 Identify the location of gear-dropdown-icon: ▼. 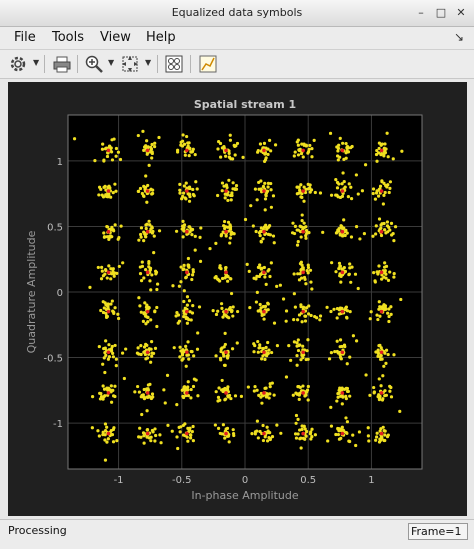
(36, 62).